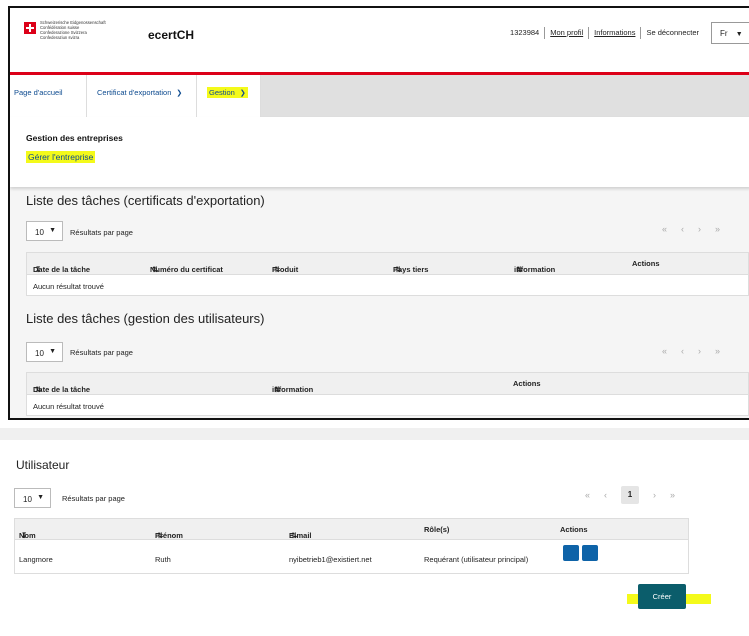 This screenshot has width=749, height=636. Describe the element at coordinates (691, 351) in the screenshot. I see `users-tasks-pager: « ‹ › »` at that location.